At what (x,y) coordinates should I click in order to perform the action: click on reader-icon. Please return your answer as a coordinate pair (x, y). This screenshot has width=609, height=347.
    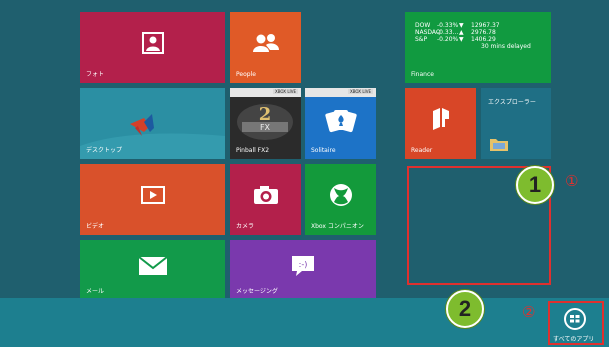
    Looking at the image, I should click on (440, 119).